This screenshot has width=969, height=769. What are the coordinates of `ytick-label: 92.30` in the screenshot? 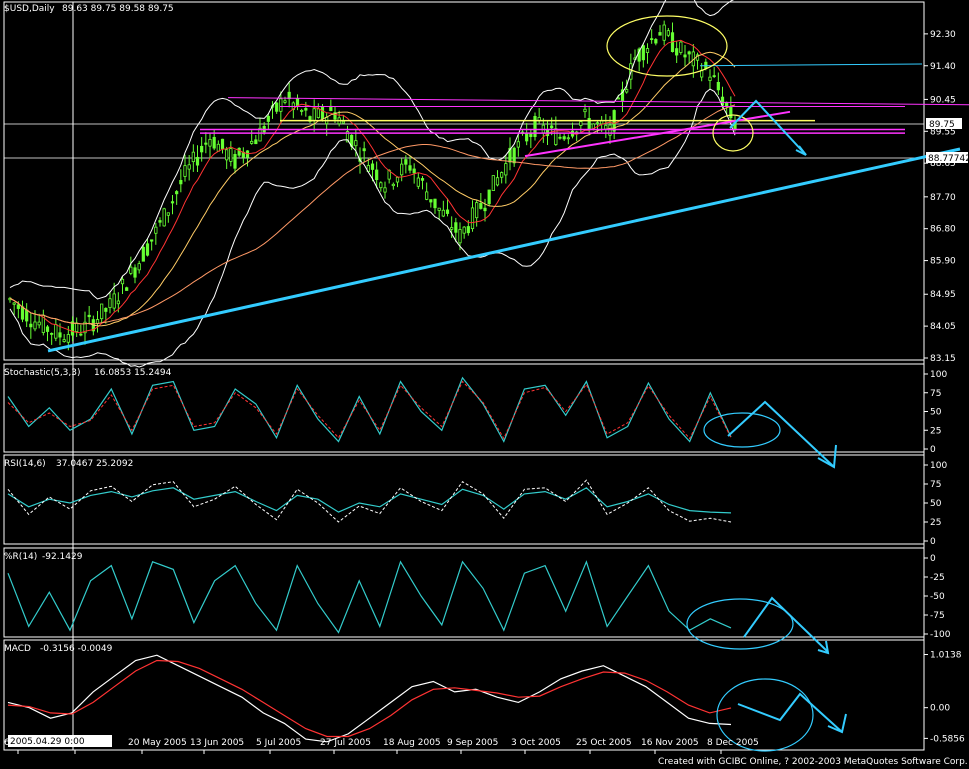 It's located at (943, 35).